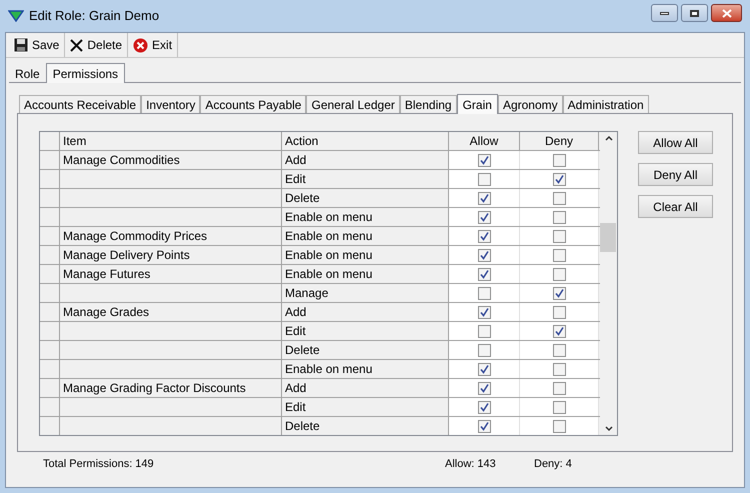 The width and height of the screenshot is (750, 493). What do you see at coordinates (171, 255) in the screenshot?
I see `table-cell: Manage Delivery Points` at bounding box center [171, 255].